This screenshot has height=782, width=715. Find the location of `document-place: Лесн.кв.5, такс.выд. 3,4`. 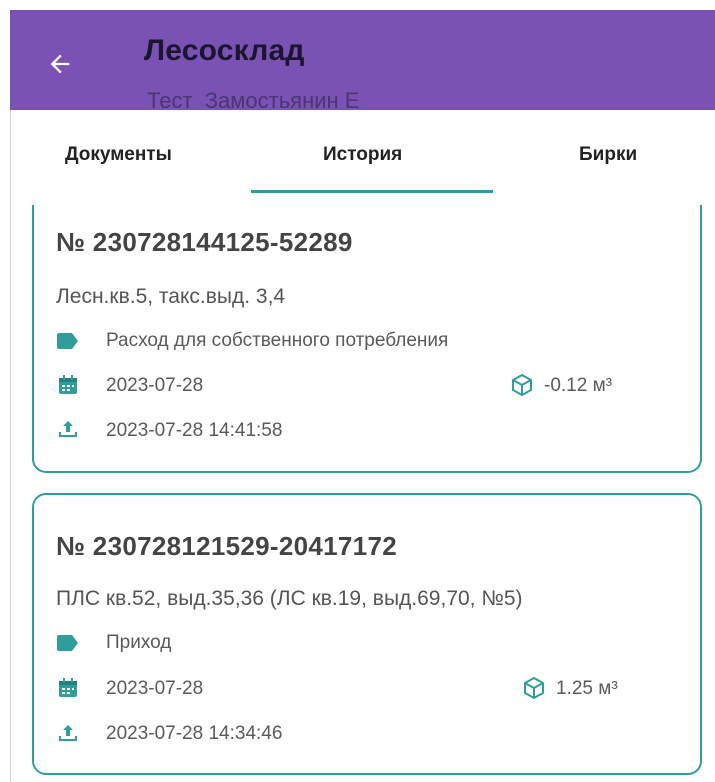

document-place: Лесн.кв.5, такс.выд. 3,4 is located at coordinates (171, 296).